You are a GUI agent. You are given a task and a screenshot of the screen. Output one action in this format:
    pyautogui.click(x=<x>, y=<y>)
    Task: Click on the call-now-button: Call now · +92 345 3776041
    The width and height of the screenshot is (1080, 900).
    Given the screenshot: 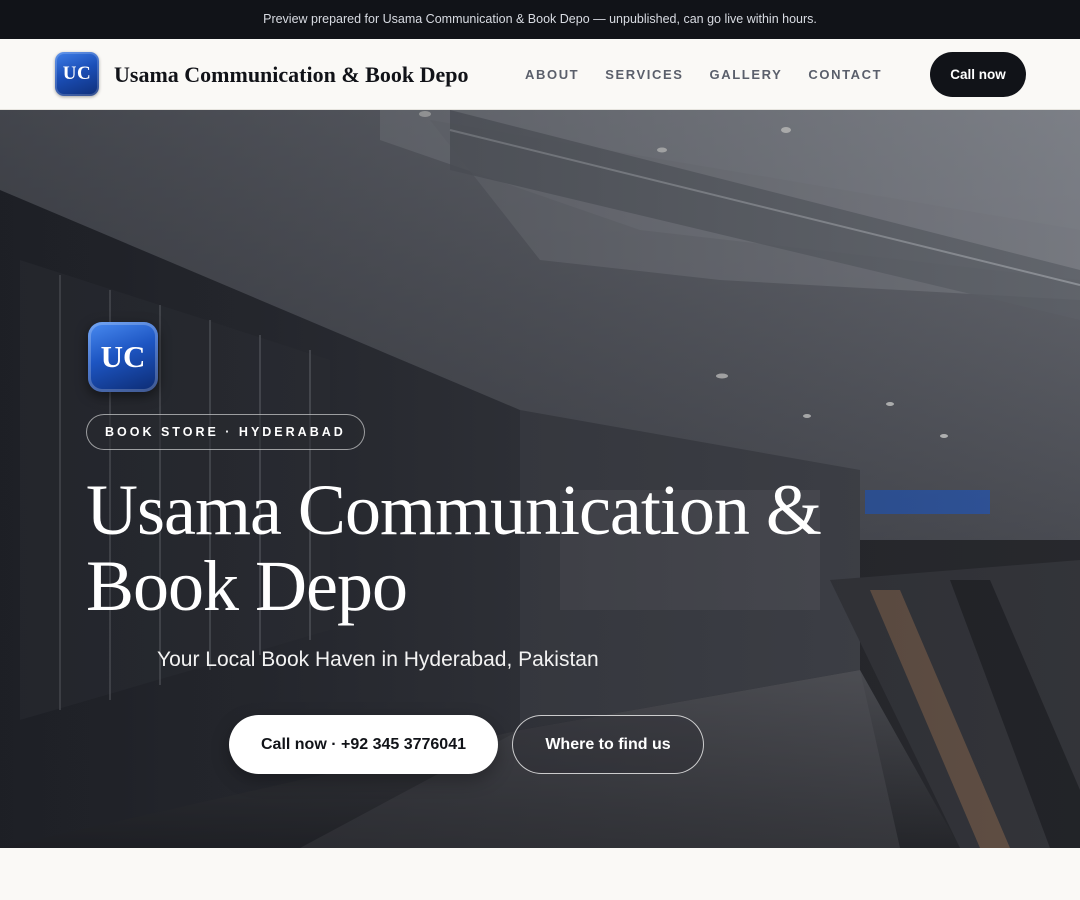 What is the action you would take?
    pyautogui.click(x=363, y=744)
    